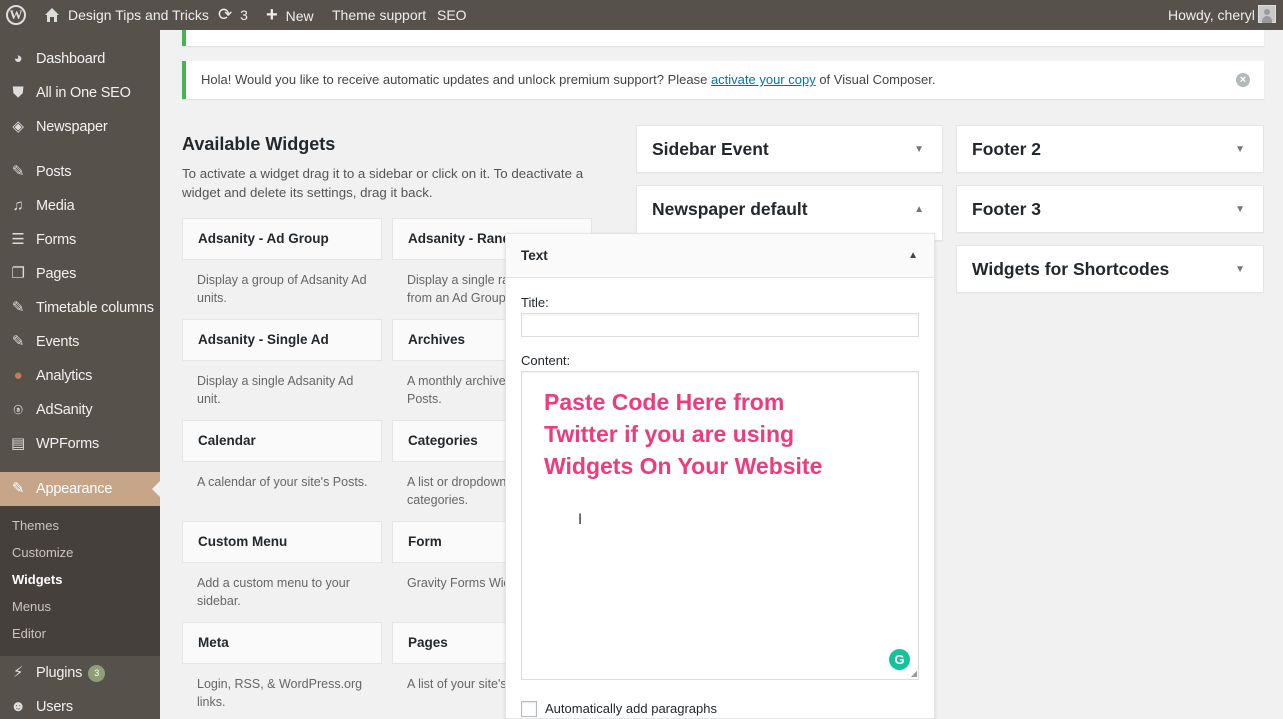 The image size is (1283, 719). Describe the element at coordinates (17, 15) in the screenshot. I see `wordpress-logo-icon: W` at that location.